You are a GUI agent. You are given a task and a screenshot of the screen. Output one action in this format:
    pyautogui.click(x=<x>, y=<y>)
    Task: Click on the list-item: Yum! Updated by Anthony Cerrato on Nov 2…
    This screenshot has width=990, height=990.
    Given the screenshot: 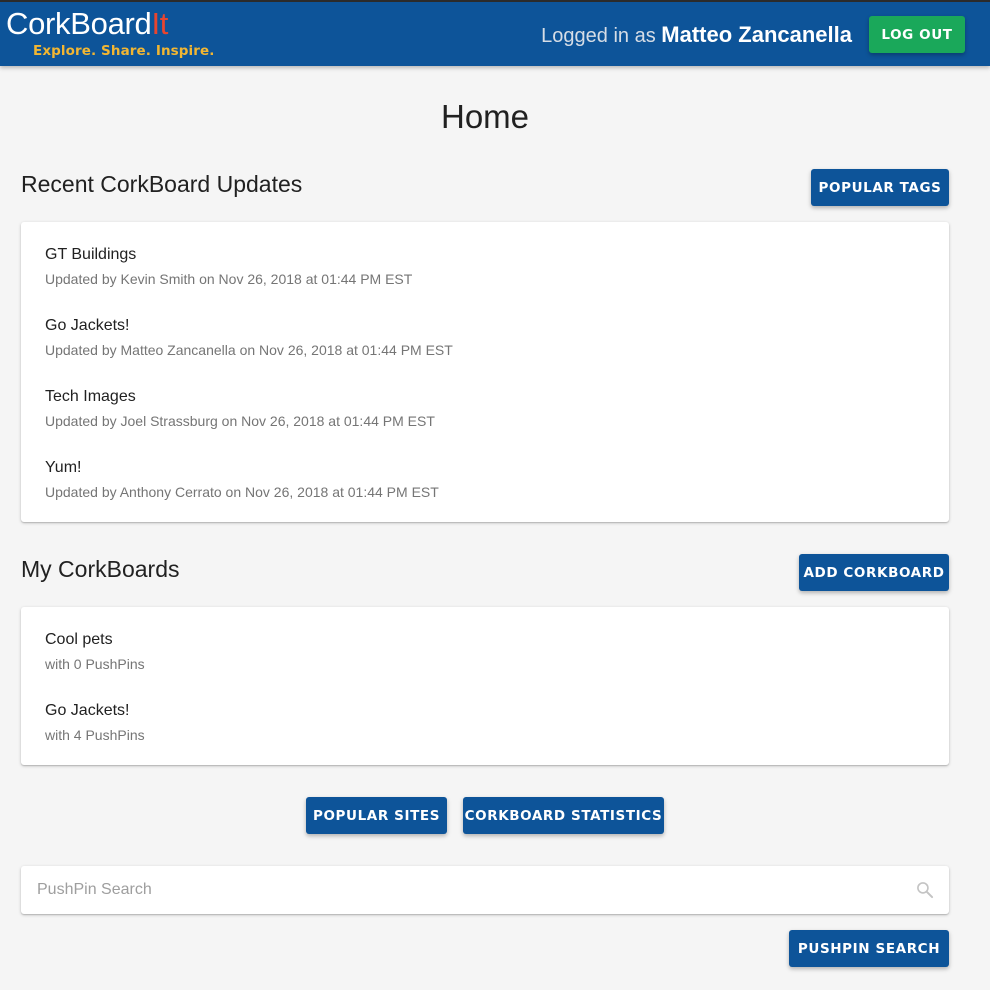 What is the action you would take?
    pyautogui.click(x=242, y=479)
    